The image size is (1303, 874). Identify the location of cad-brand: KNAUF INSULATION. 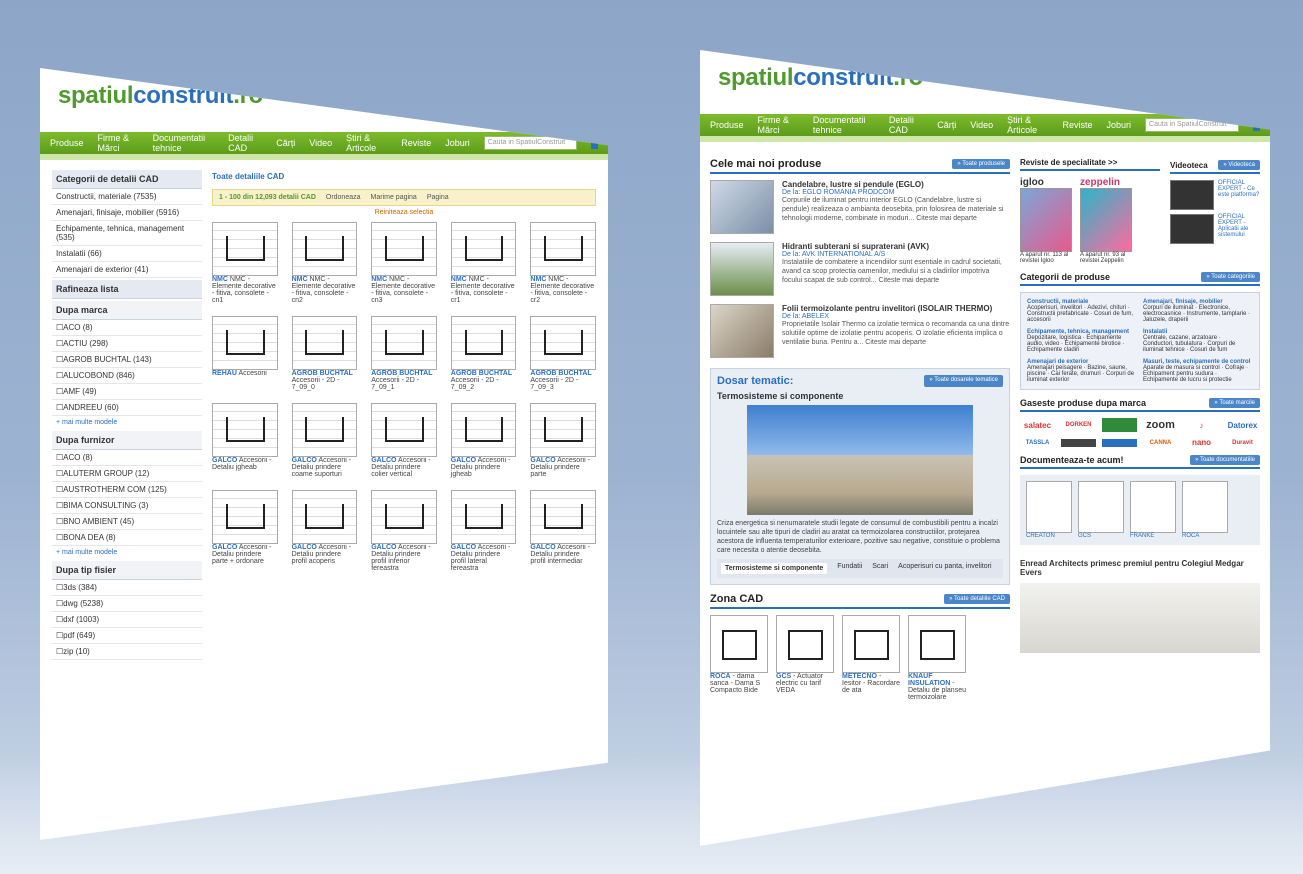
(929, 680).